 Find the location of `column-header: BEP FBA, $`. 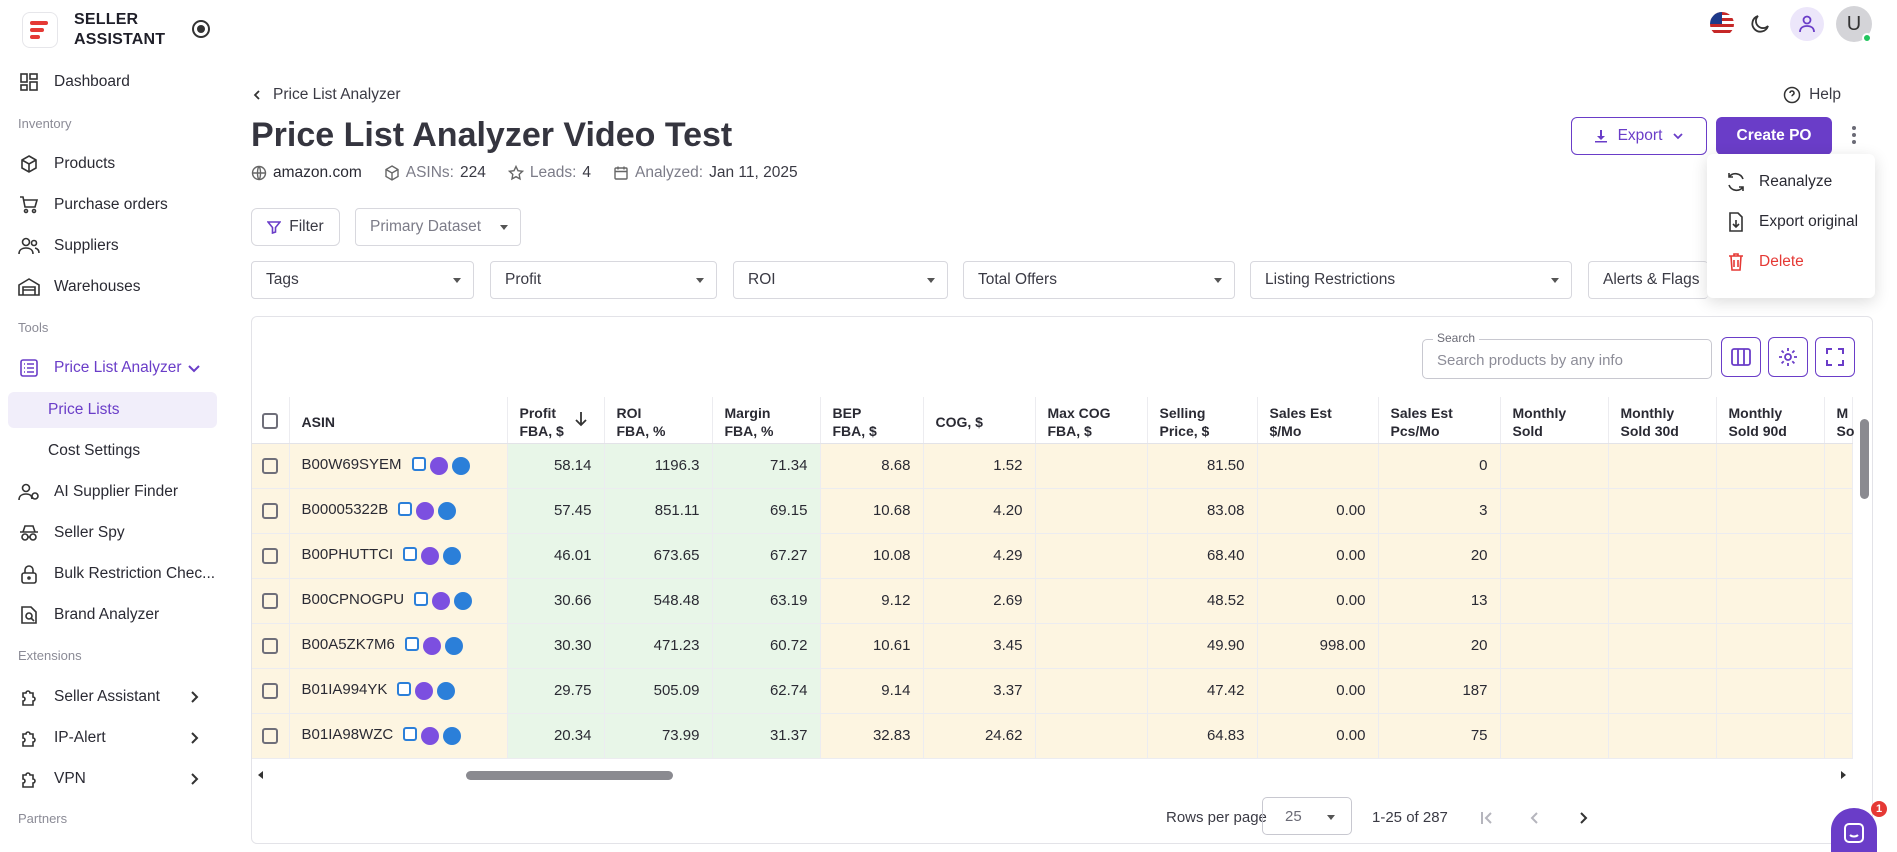

column-header: BEP FBA, $ is located at coordinates (872, 420).